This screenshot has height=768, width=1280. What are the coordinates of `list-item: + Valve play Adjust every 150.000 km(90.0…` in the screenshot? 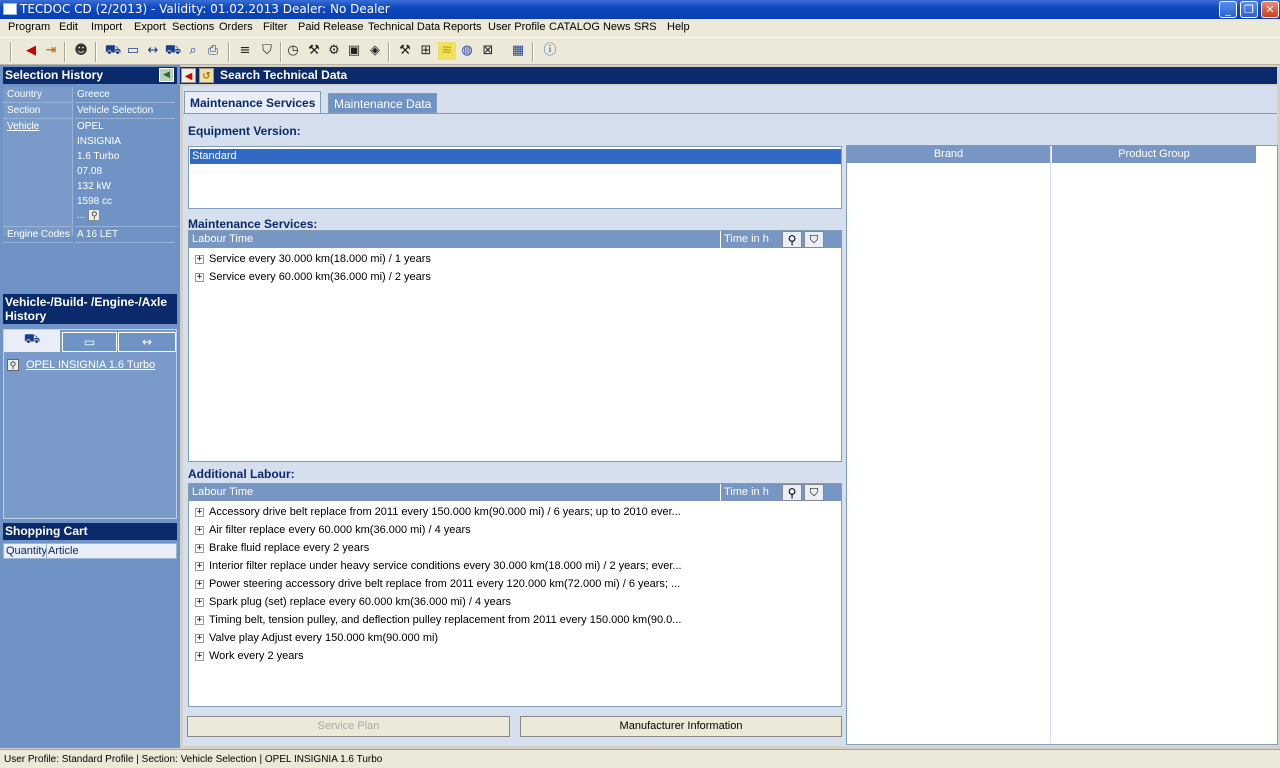 It's located at (316, 638).